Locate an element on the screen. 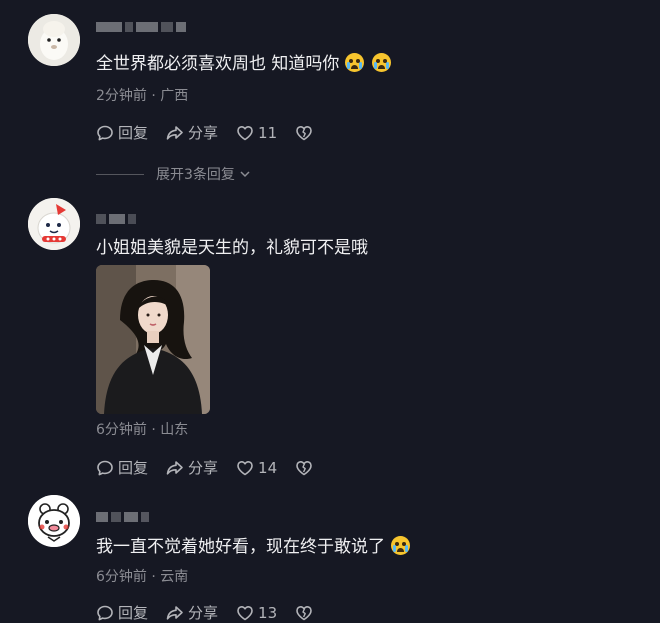  like-button: 14 is located at coordinates (256, 468).